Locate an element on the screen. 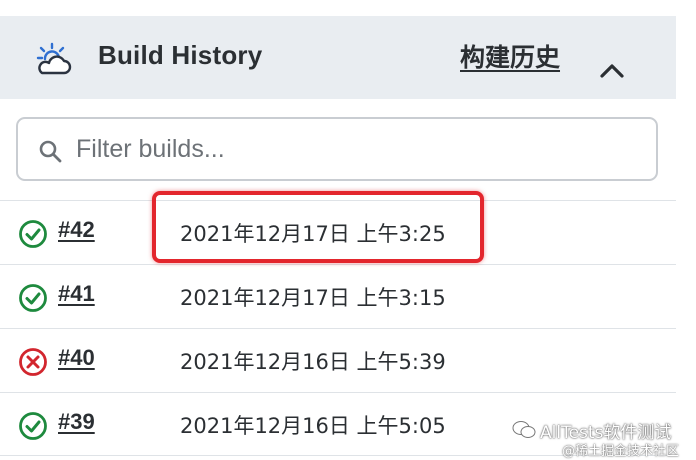  wechat-icon is located at coordinates (524, 429).